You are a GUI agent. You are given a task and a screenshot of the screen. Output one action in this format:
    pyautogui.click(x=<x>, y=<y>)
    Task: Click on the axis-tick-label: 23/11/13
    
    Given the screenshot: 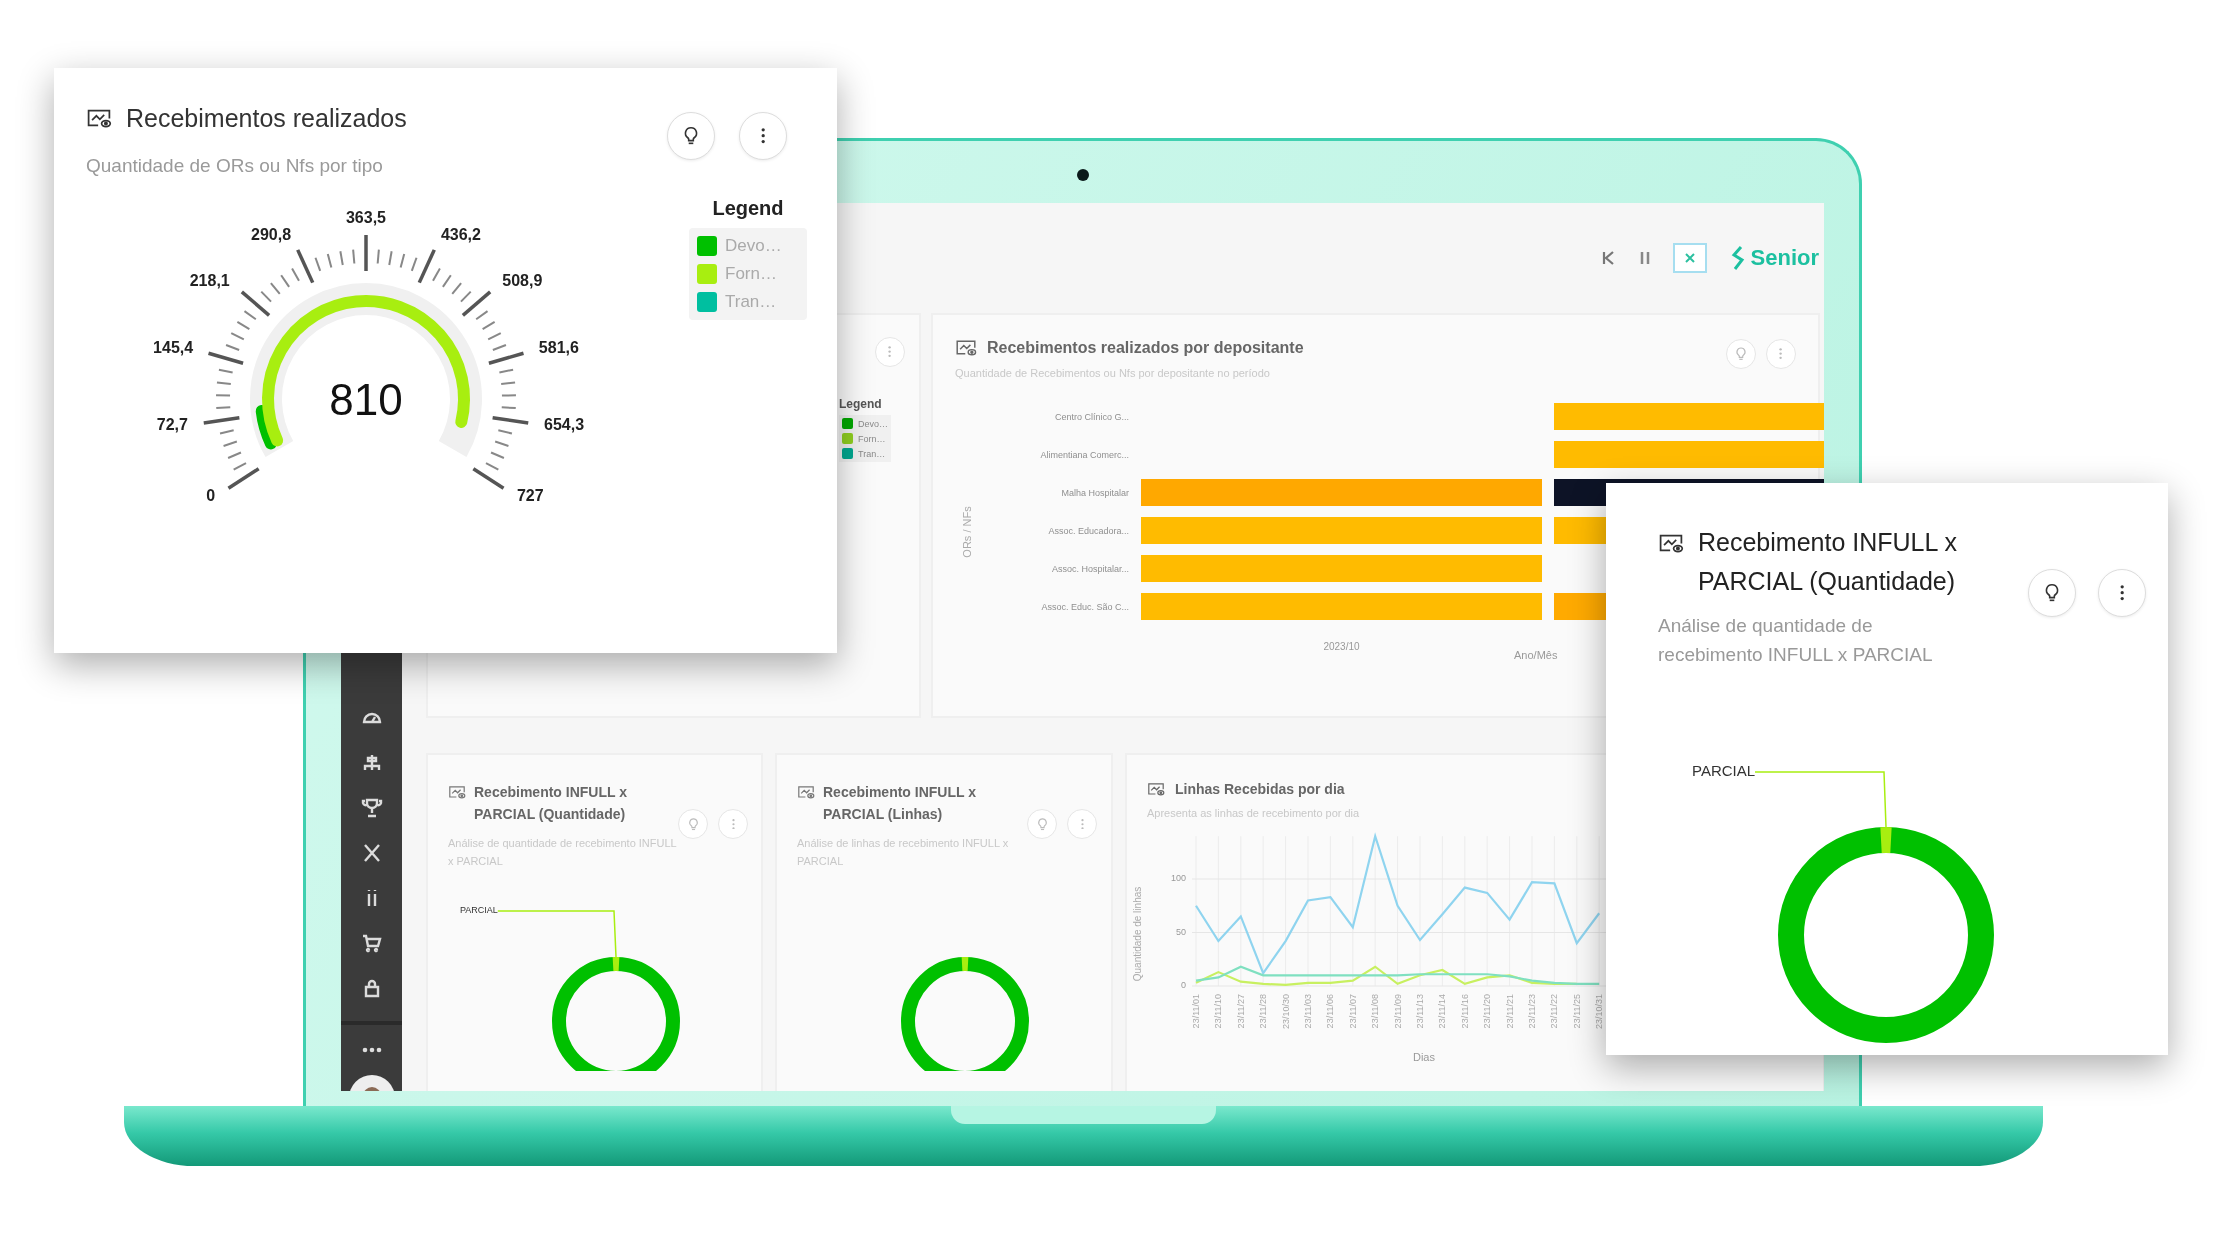 What is the action you would take?
    pyautogui.click(x=1420, y=1011)
    